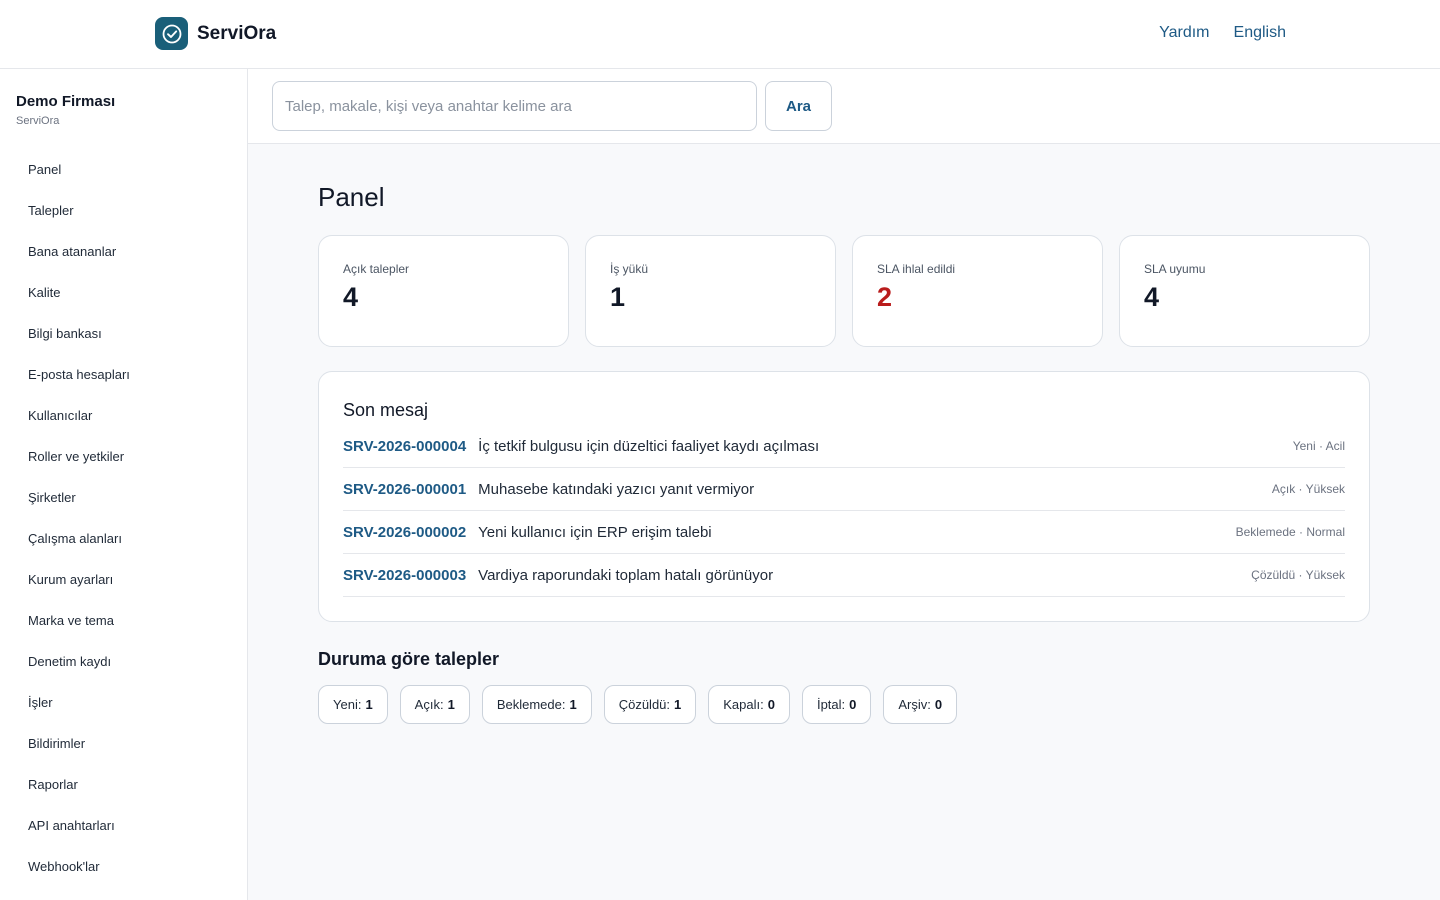  Describe the element at coordinates (79, 755) in the screenshot. I see `sidebar-item-notifications: Bildirimler` at that location.